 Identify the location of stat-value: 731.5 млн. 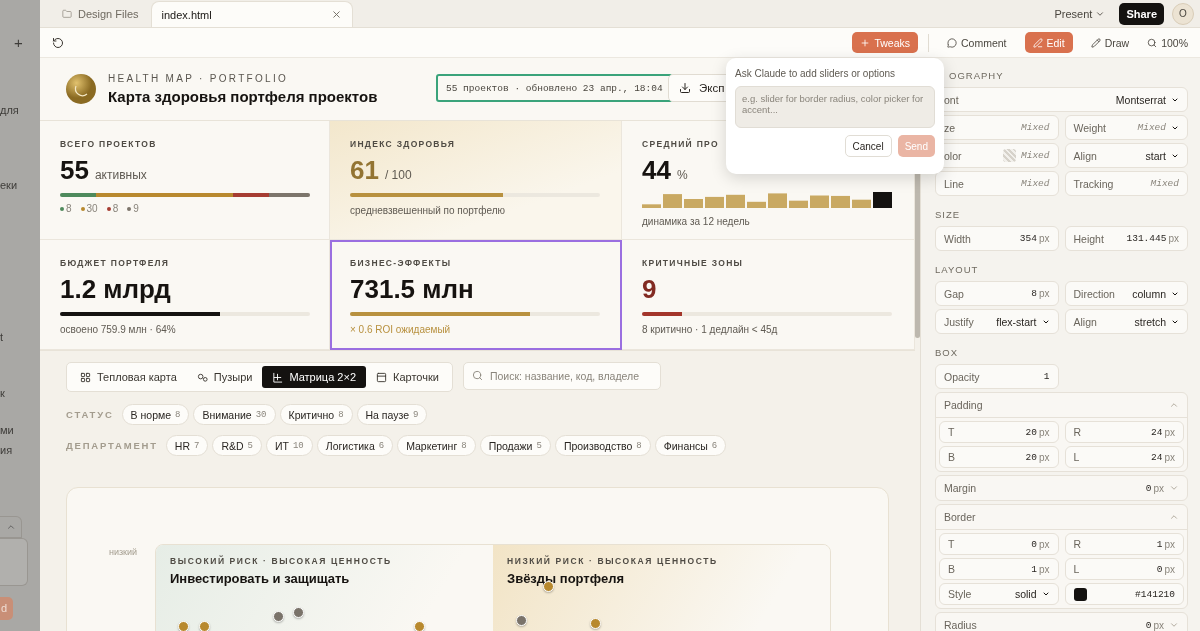
(412, 289).